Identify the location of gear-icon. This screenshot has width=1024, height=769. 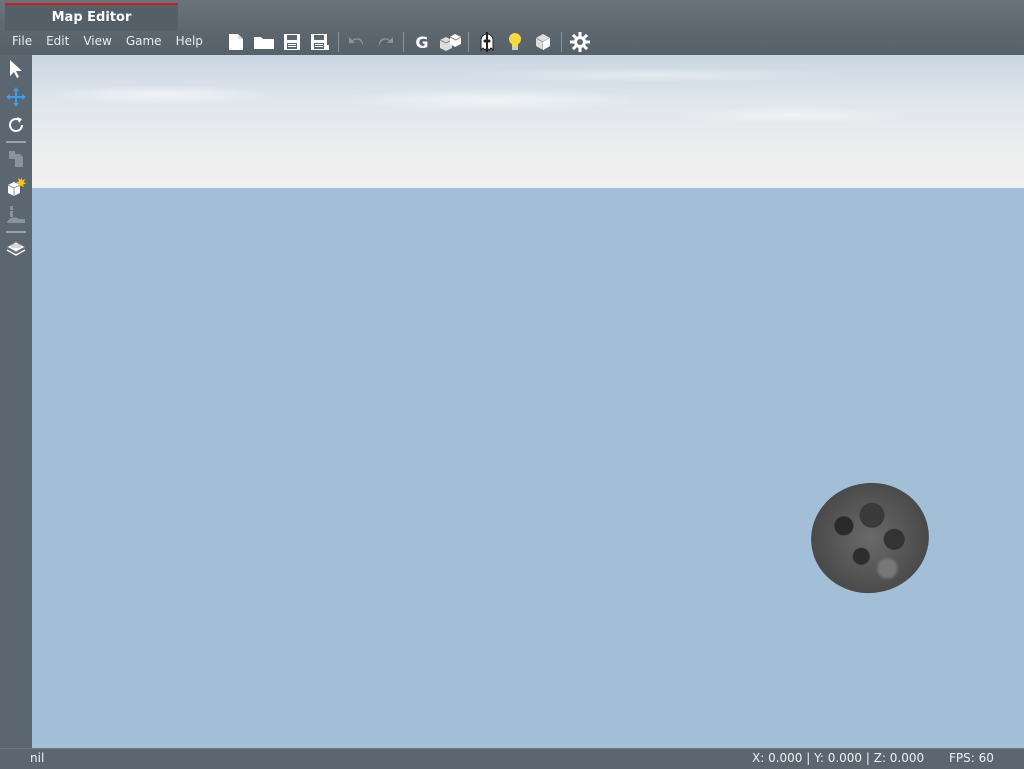
(580, 42).